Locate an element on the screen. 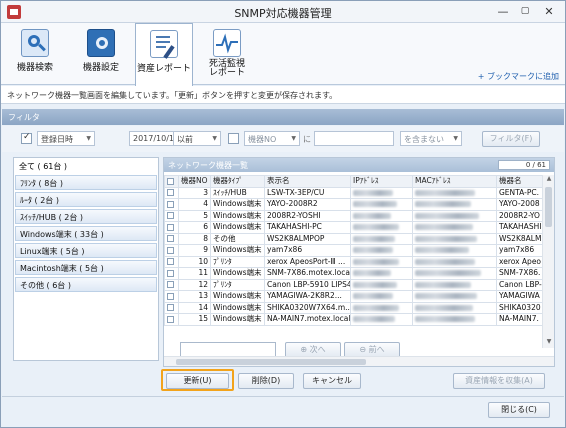 The width and height of the screenshot is (566, 428). magnifier-monitor-icon is located at coordinates (35, 43).